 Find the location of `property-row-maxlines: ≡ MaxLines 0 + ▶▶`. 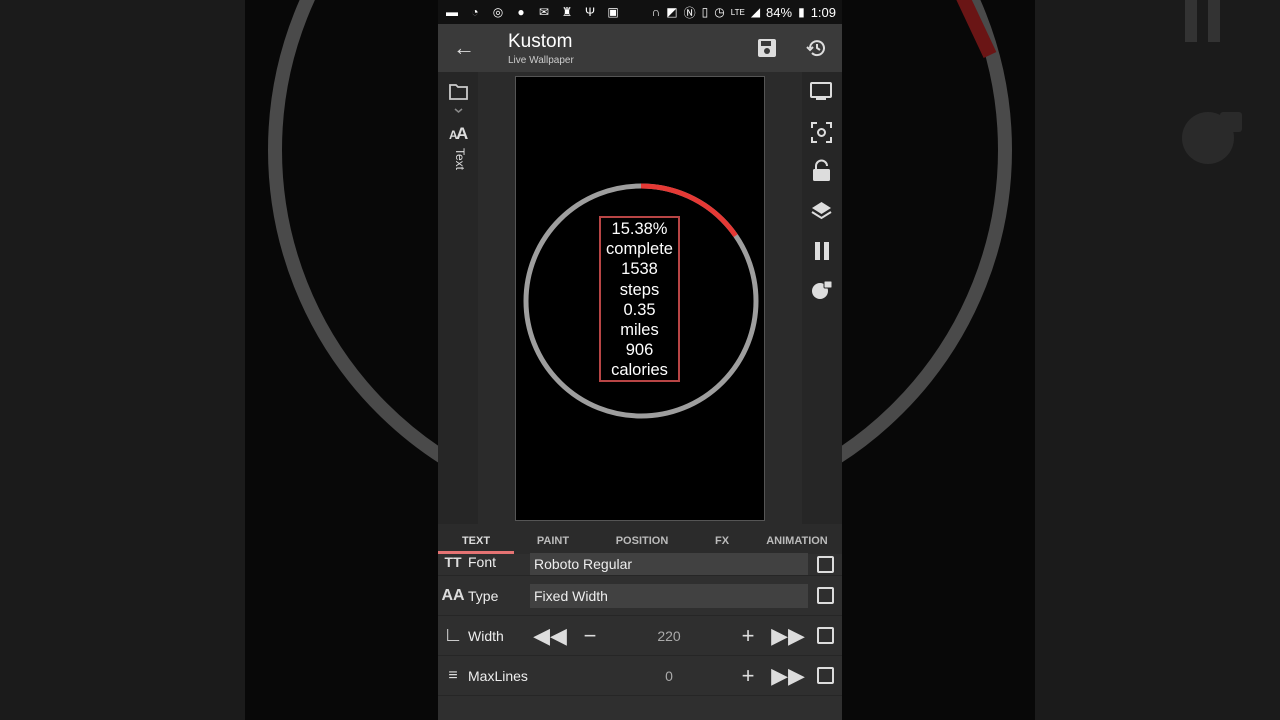

property-row-maxlines: ≡ MaxLines 0 + ▶▶ is located at coordinates (640, 676).